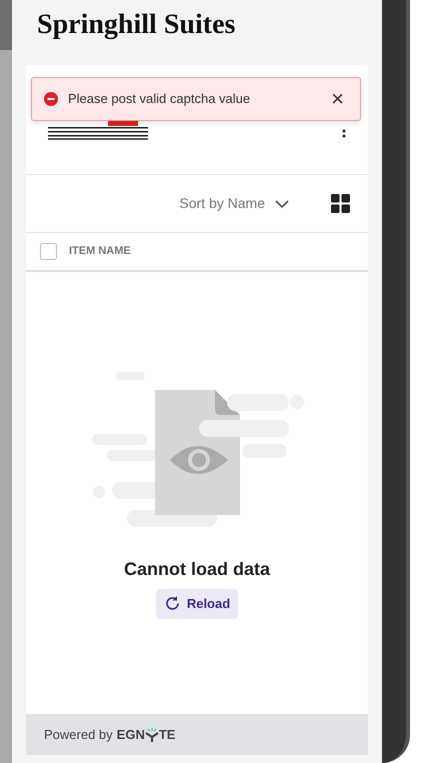 Image resolution: width=427 pixels, height=763 pixels. I want to click on error-message: Cannot load data, so click(197, 569).